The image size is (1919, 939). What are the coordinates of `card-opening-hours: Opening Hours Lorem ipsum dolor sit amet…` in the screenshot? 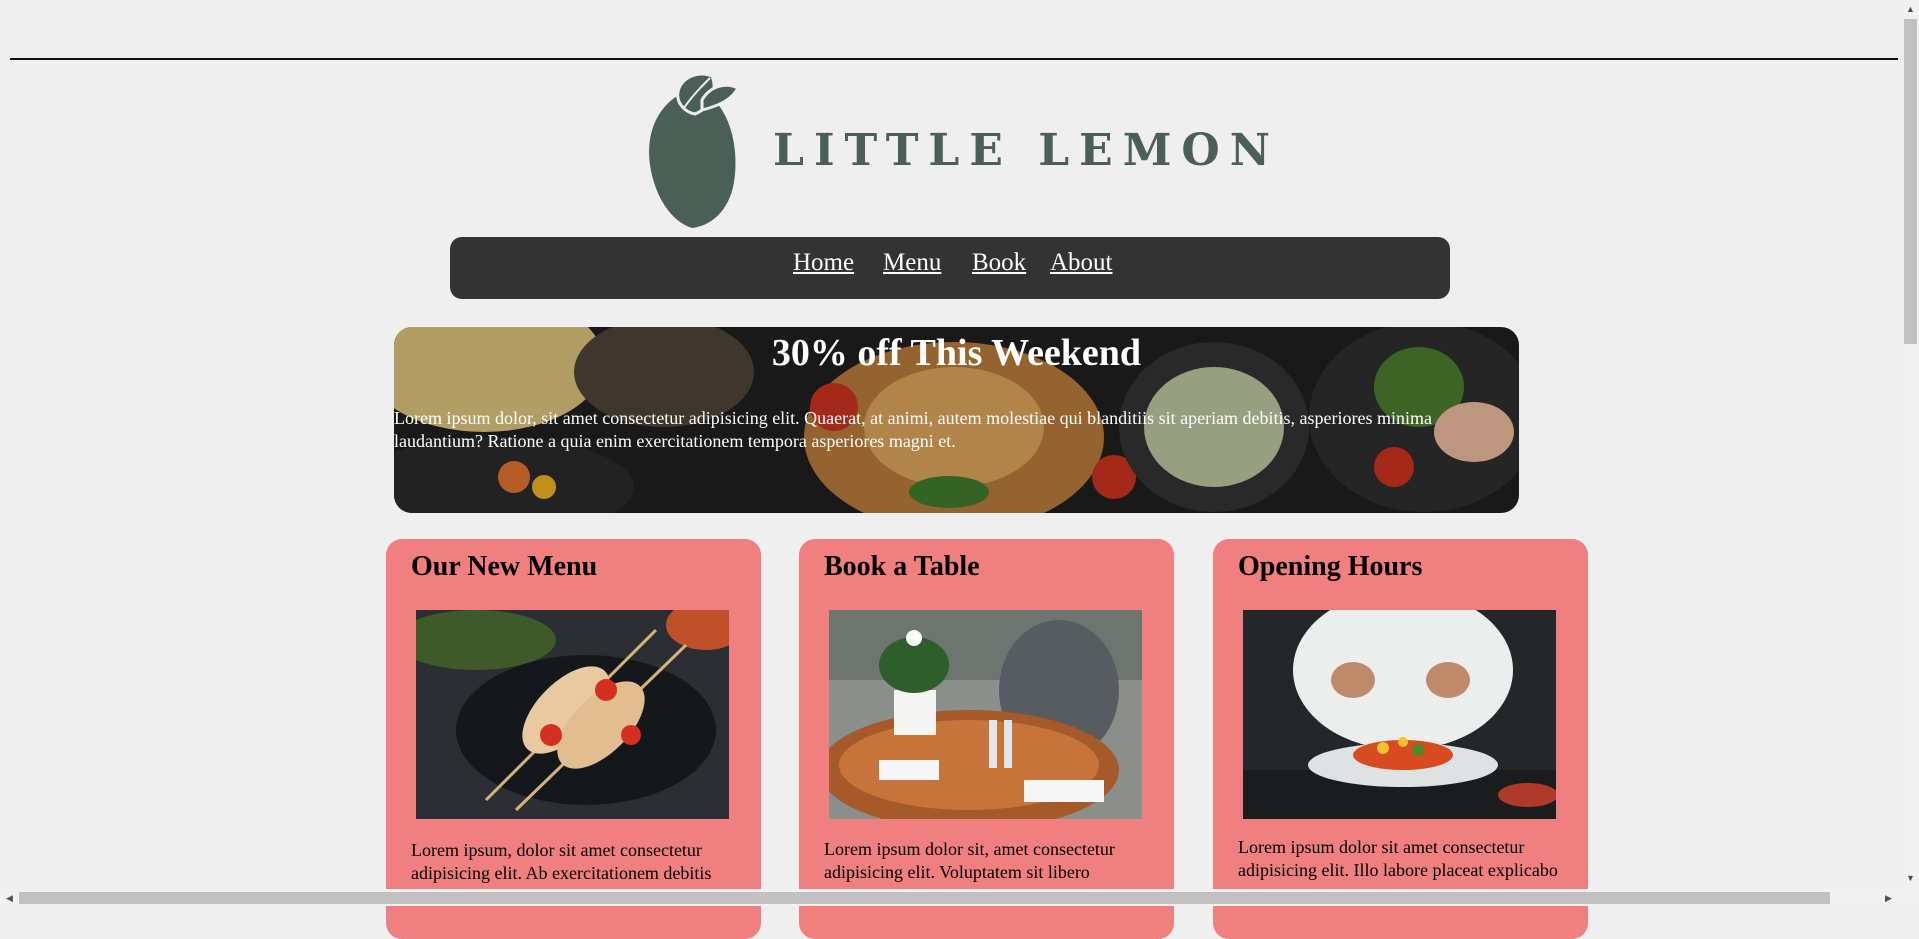 It's located at (1400, 739).